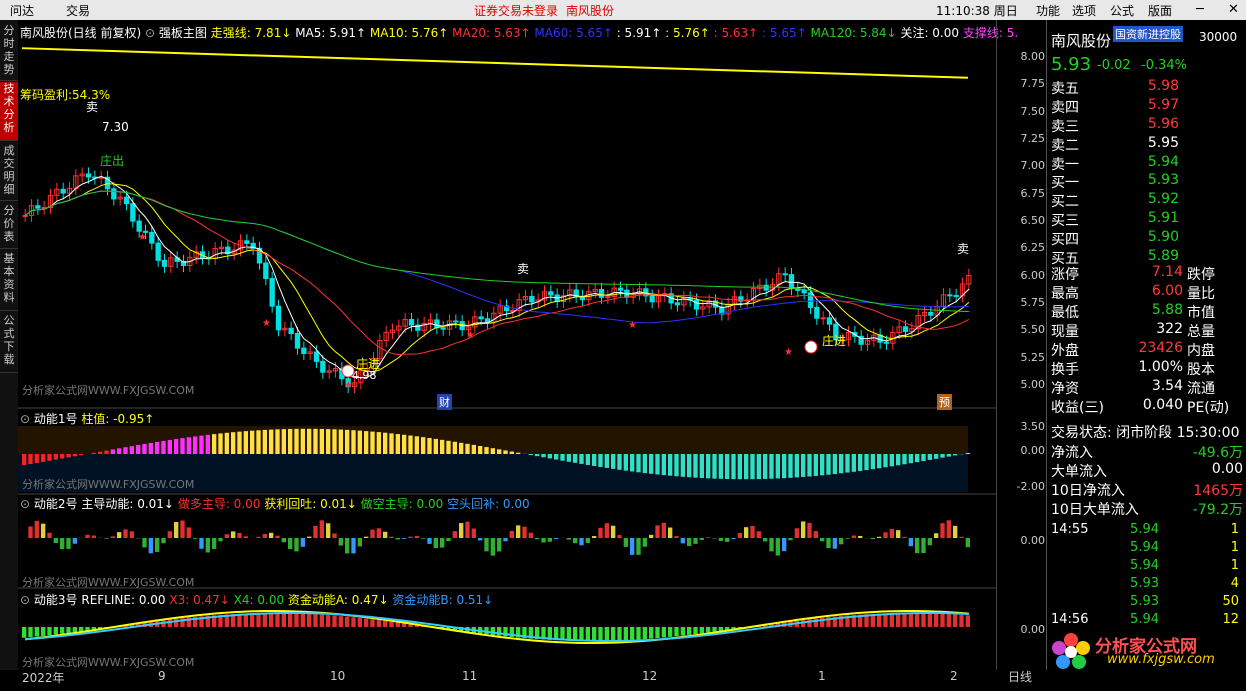 Image resolution: width=1246 pixels, height=691 pixels. Describe the element at coordinates (25, 419) in the screenshot. I see `sub1-dropdown-icon: ⊙` at that location.